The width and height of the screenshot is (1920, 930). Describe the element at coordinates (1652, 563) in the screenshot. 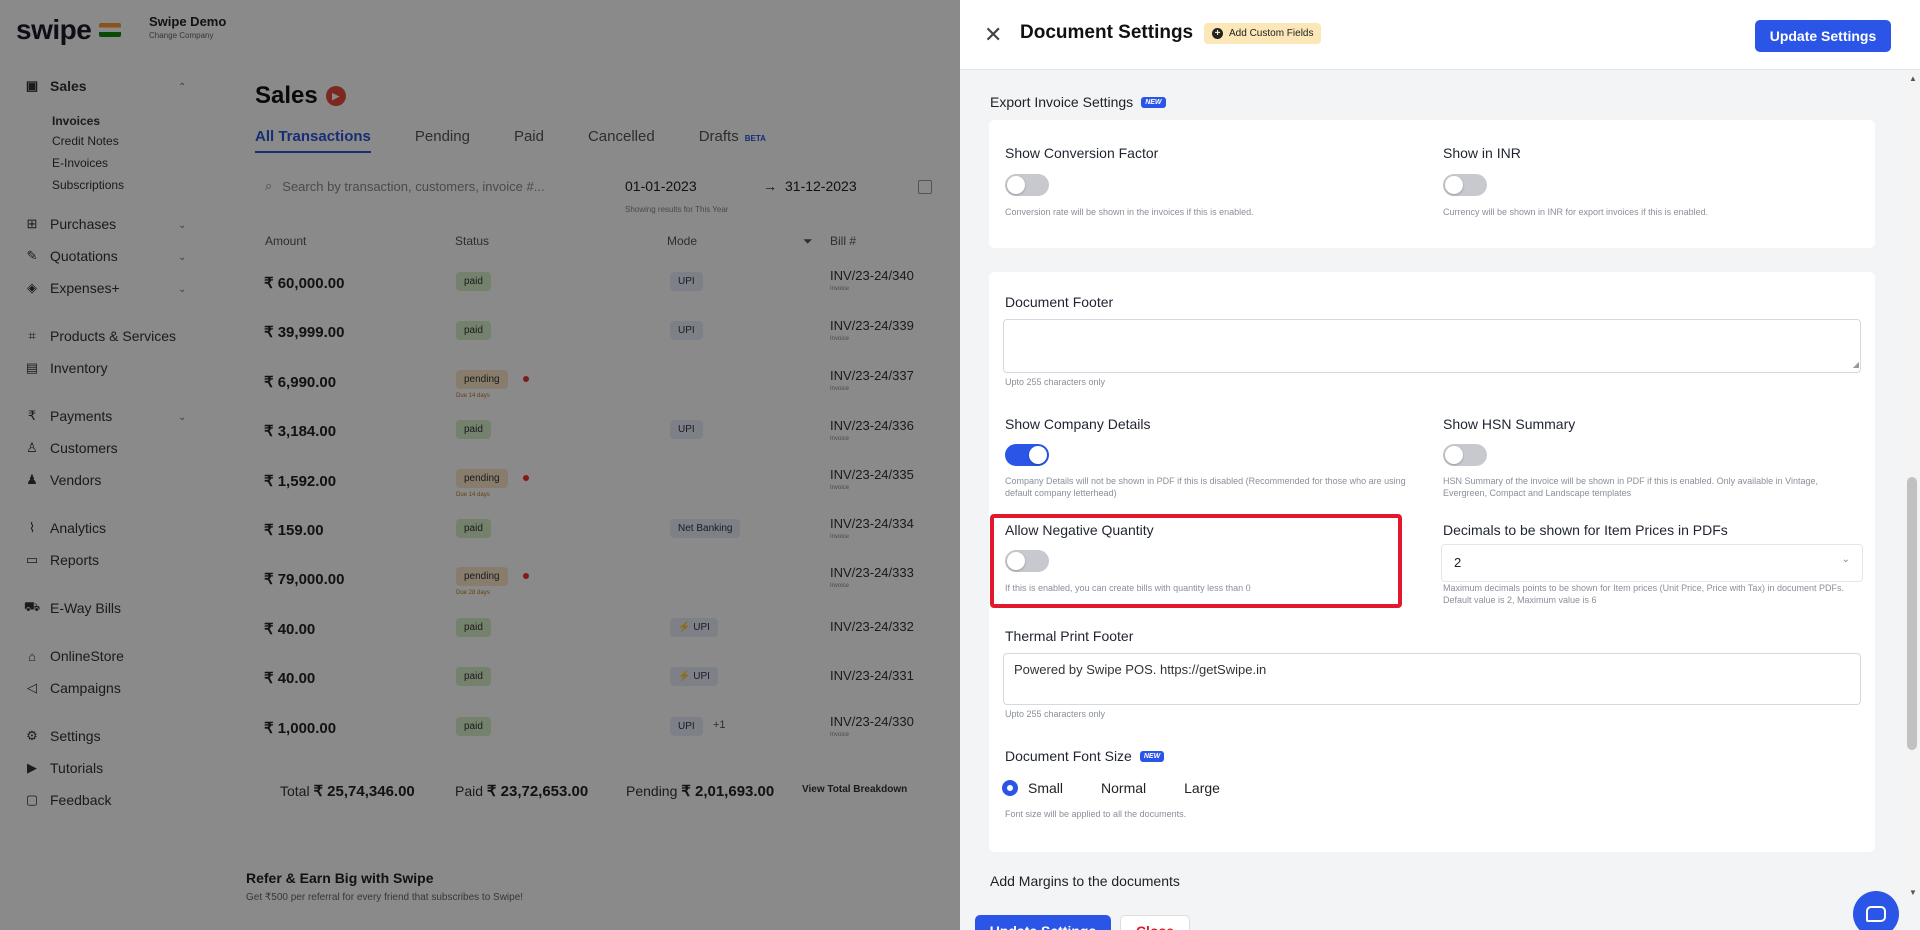

I see `decimals-select: 2 ⌄` at that location.